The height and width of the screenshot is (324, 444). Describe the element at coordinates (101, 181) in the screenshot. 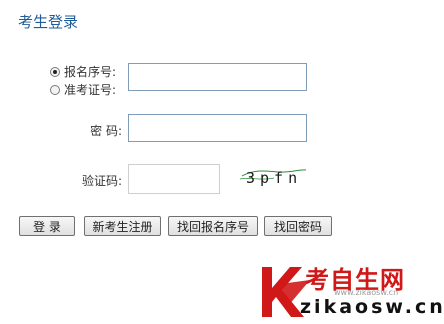

I see `captcha-label: 验证码:` at that location.